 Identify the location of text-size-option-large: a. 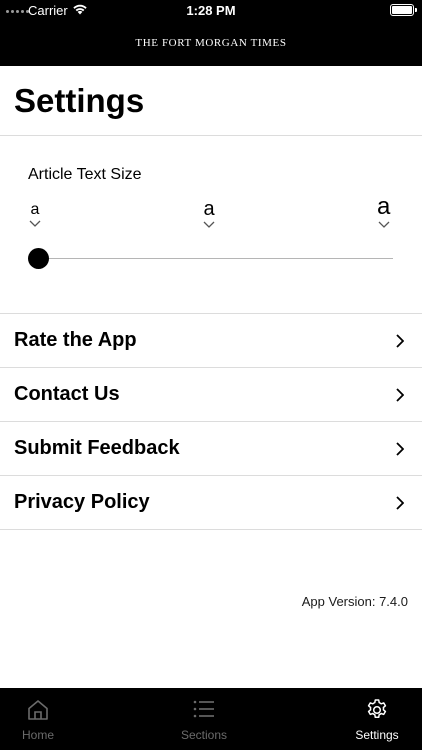
(383, 211).